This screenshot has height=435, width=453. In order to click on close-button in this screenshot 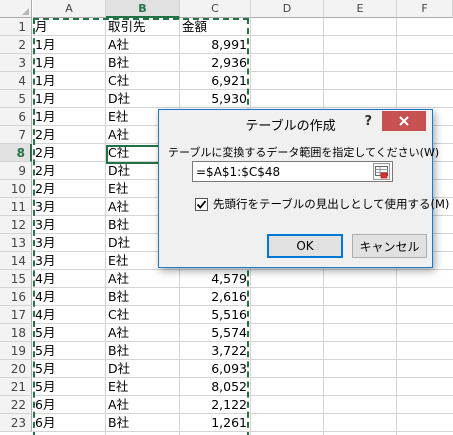, I will do `click(404, 121)`.